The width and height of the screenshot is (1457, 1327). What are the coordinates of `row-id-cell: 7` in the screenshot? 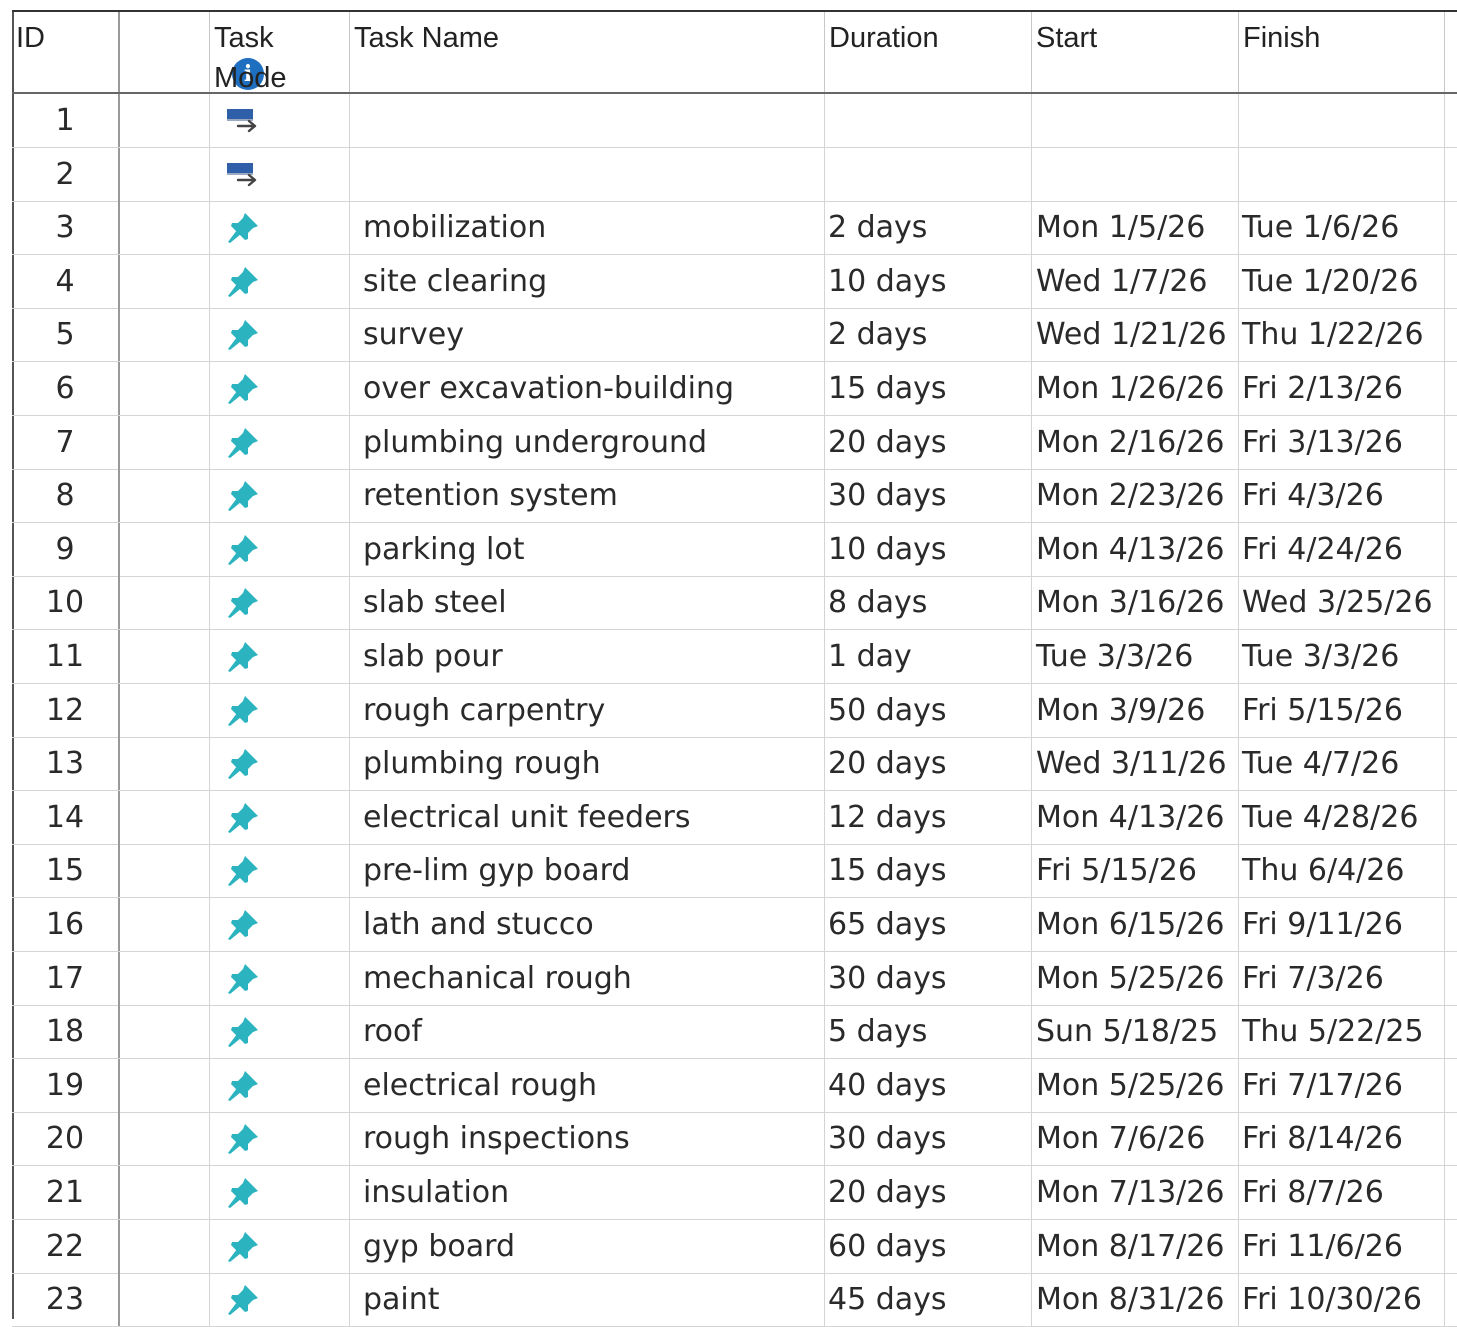 It's located at (66, 442).